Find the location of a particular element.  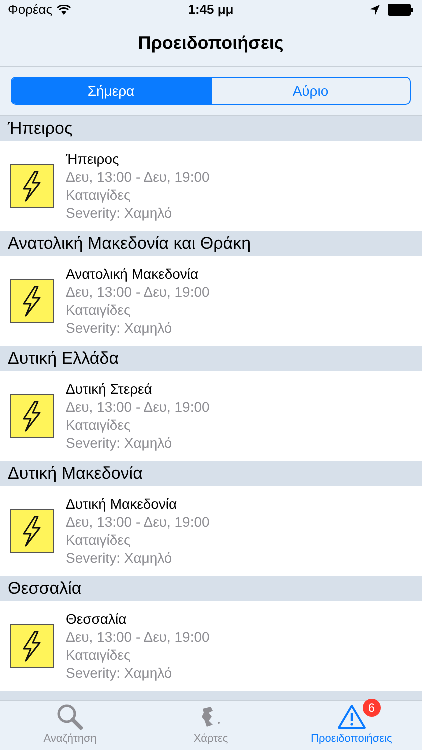

nav-title: Προειδοποιήσεις is located at coordinates (211, 43).